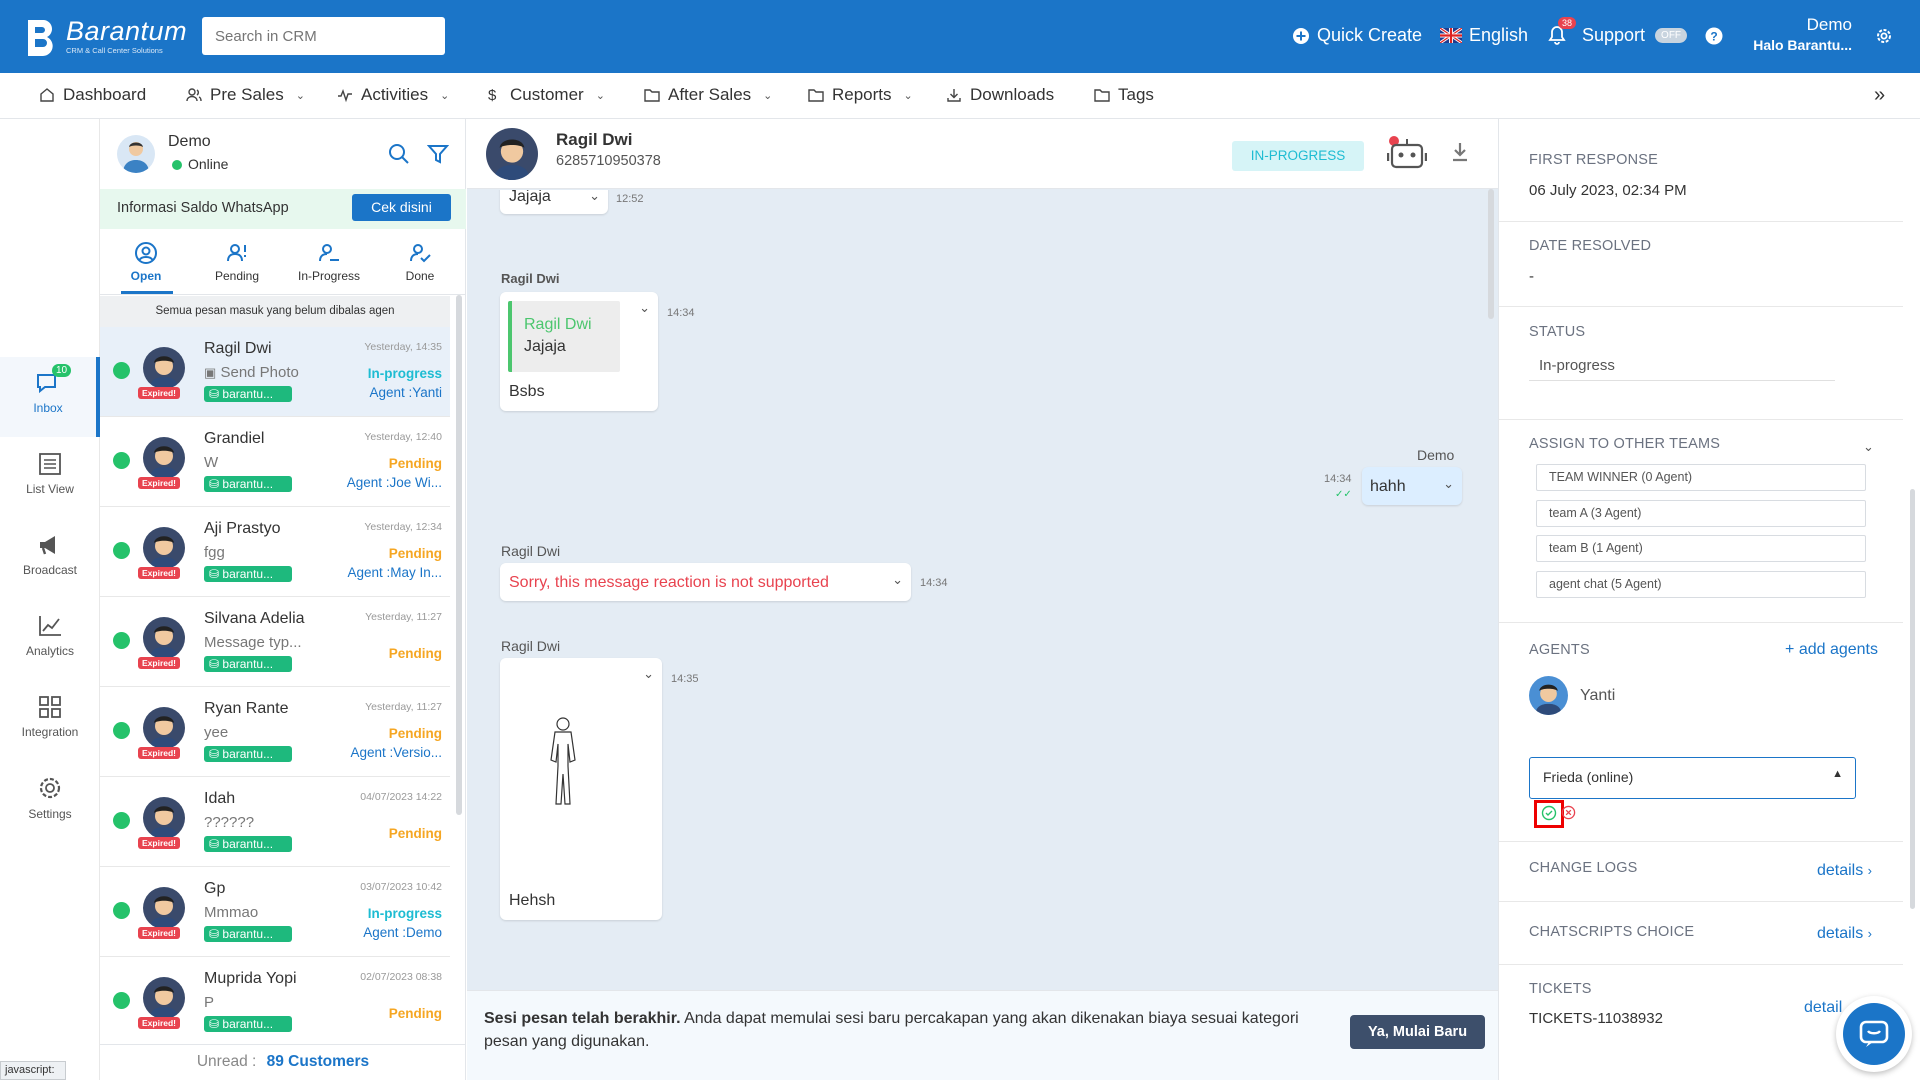  I want to click on nav-activities: Activities ⌄, so click(393, 95).